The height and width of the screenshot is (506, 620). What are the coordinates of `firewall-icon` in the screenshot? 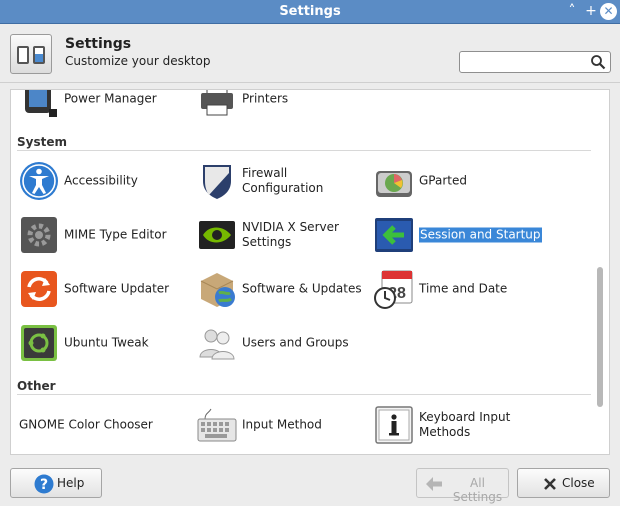 It's located at (217, 182).